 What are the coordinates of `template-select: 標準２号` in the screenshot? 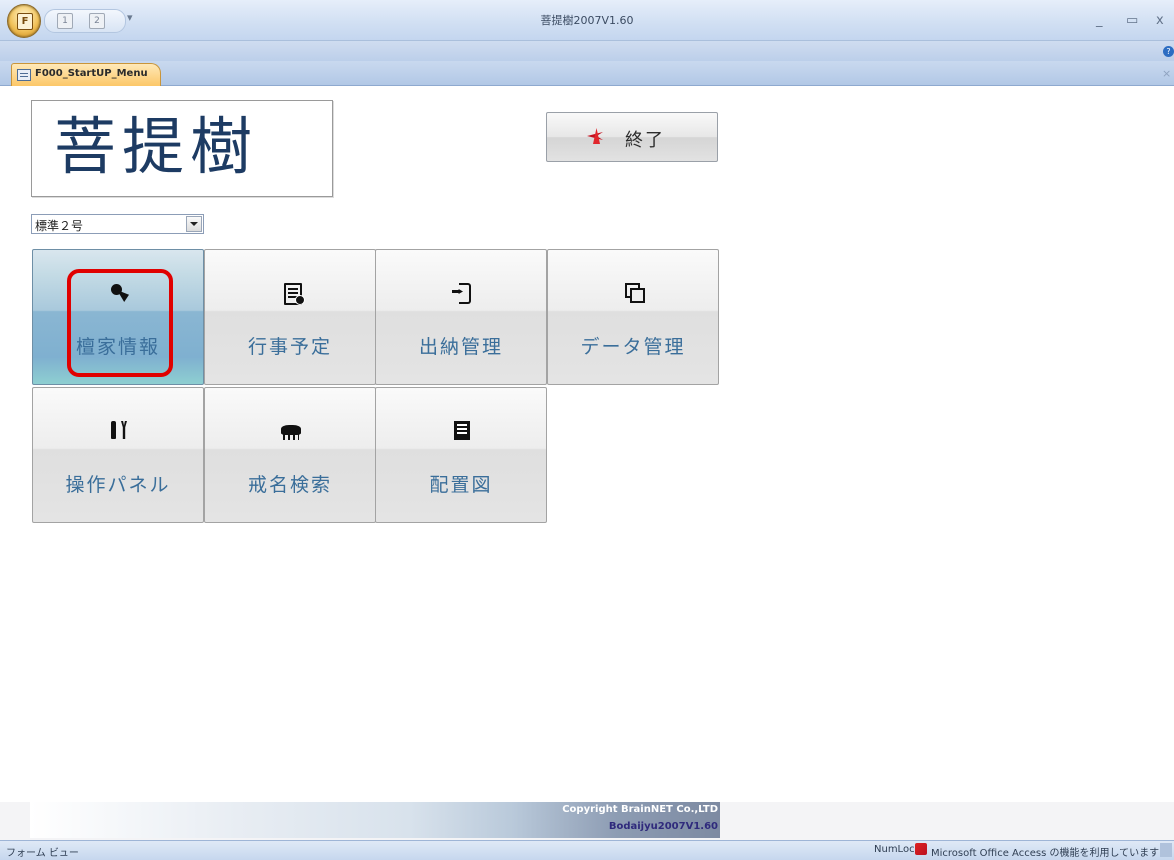 It's located at (117, 224).